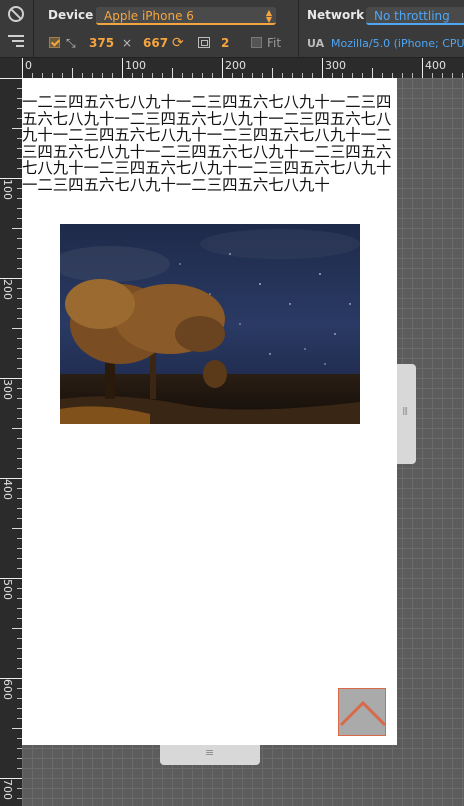 Image resolution: width=464 pixels, height=806 pixels. I want to click on user-agent-field: Mozilla/5.0 (iPhone; CPU iPhone OS, so click(397, 43).